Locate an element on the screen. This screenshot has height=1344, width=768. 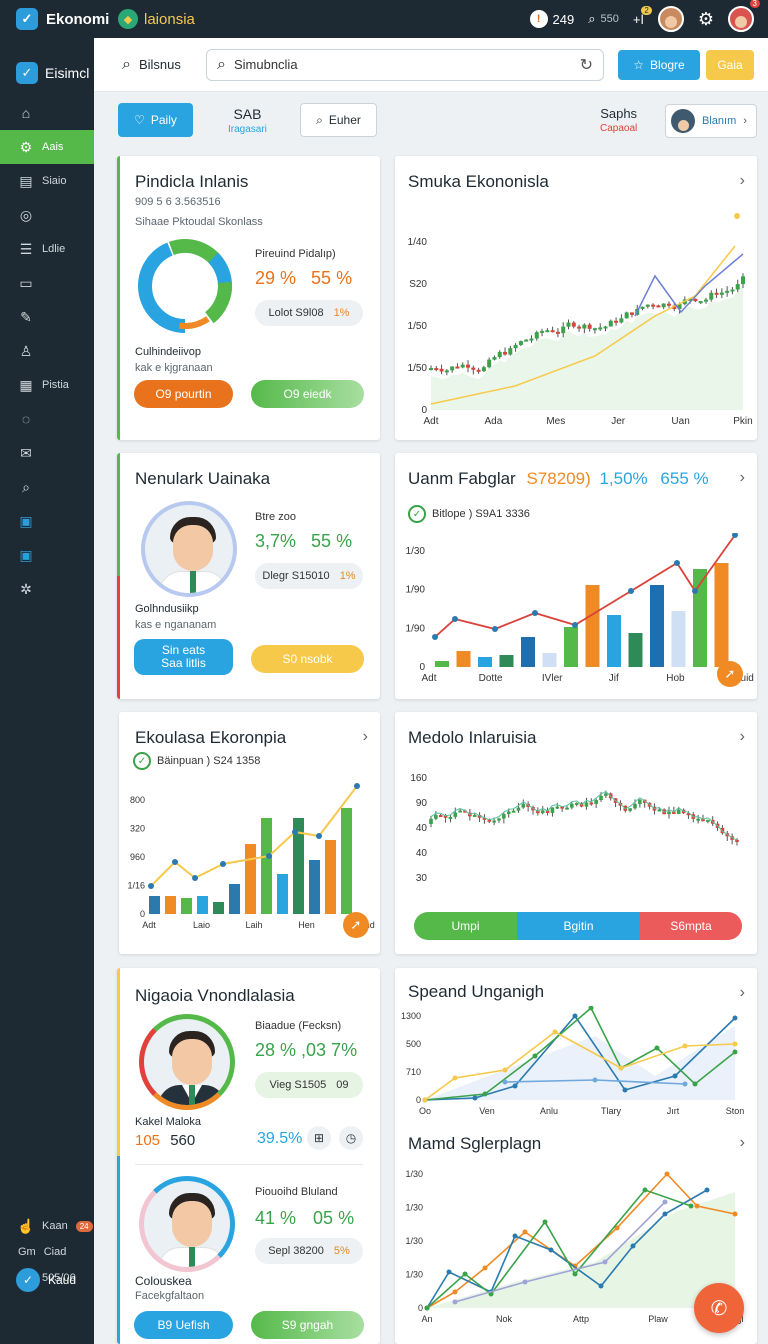
legend-segment: Bgitin is located at coordinates (578, 926).